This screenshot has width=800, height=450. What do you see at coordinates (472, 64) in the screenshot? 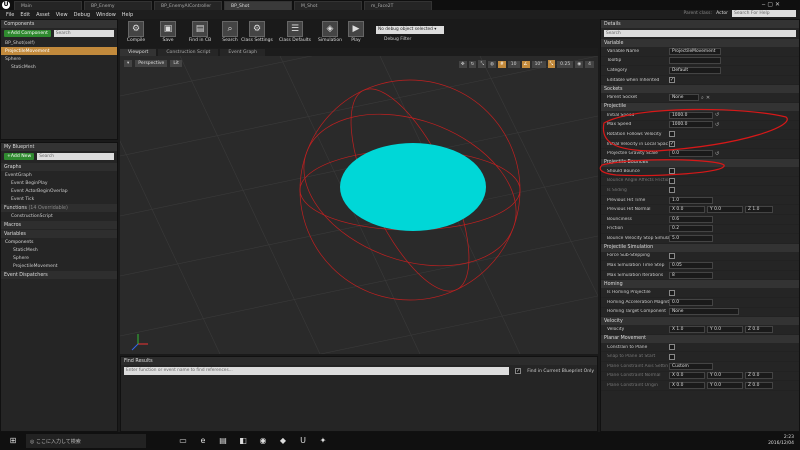
I see `rotate-icon: ↻` at bounding box center [472, 64].